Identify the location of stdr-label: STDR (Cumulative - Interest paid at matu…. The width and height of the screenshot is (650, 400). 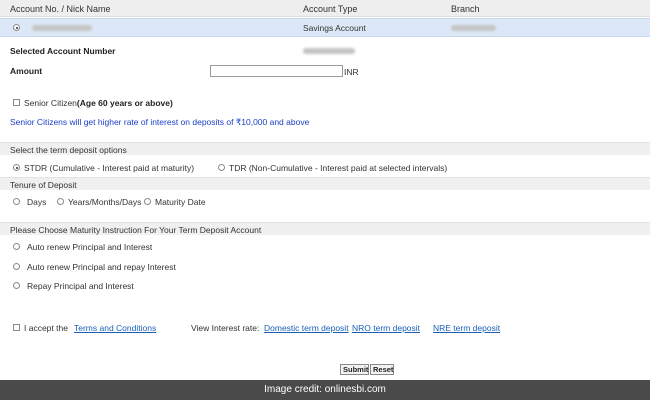
(109, 168).